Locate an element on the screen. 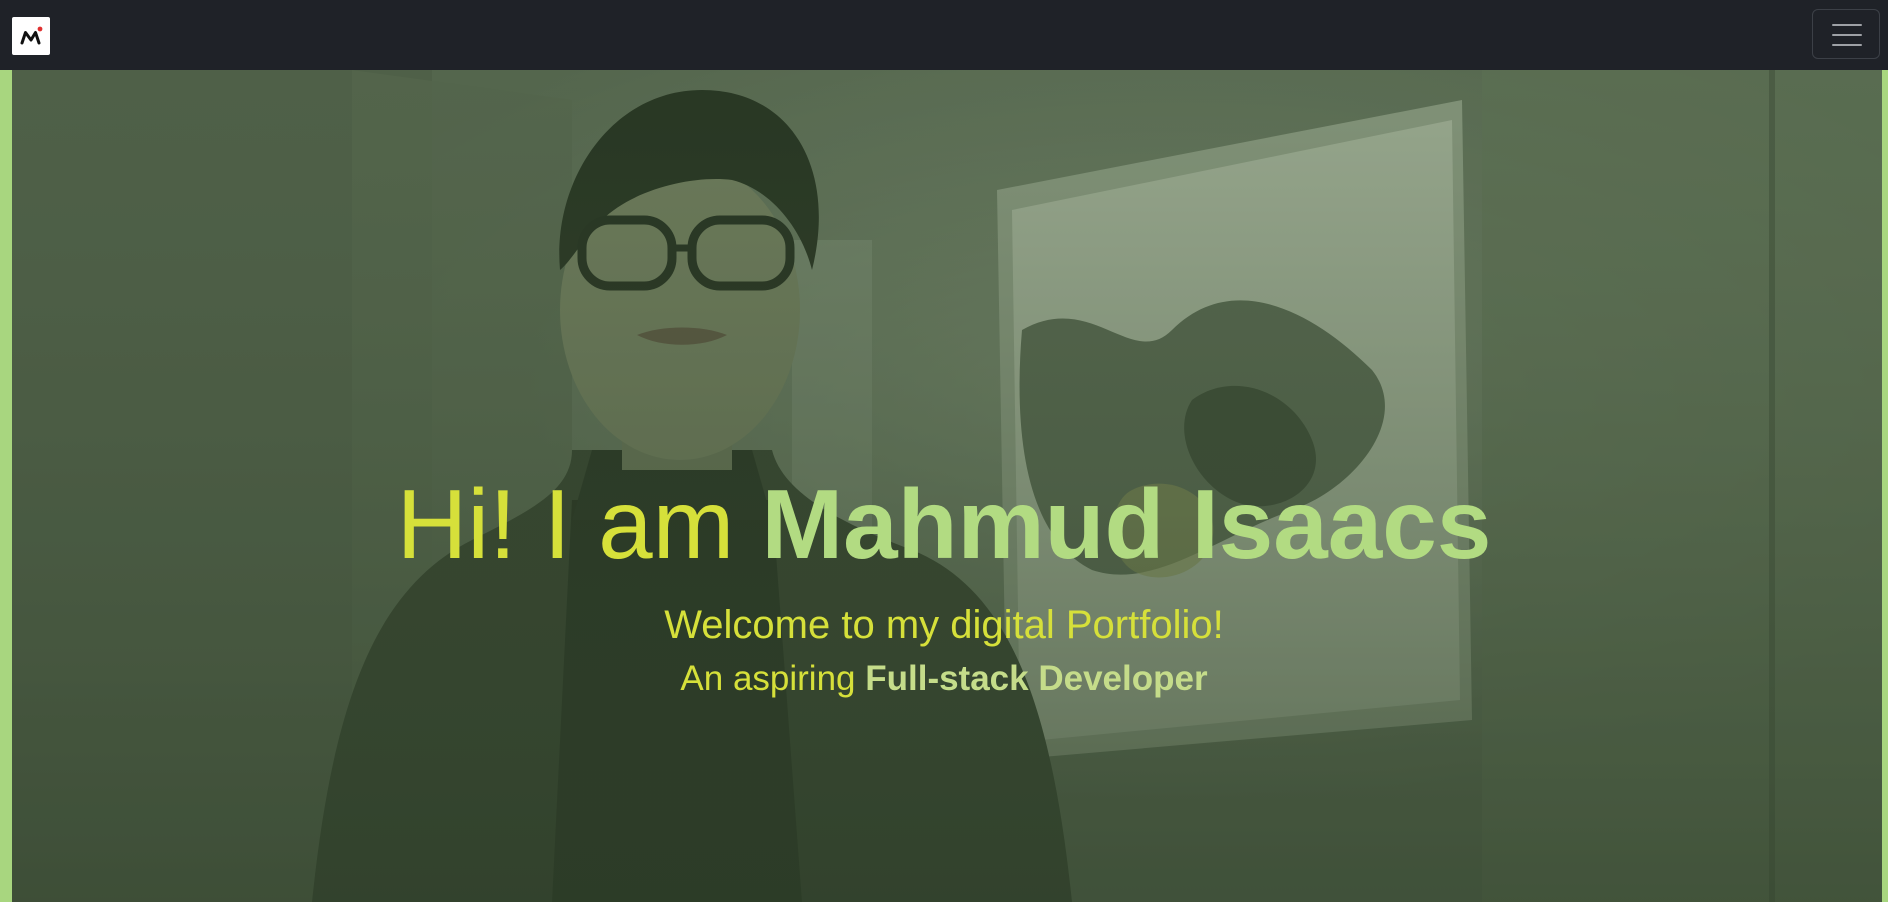 Image resolution: width=1888 pixels, height=902 pixels. role-prefix: An aspiring is located at coordinates (773, 678).